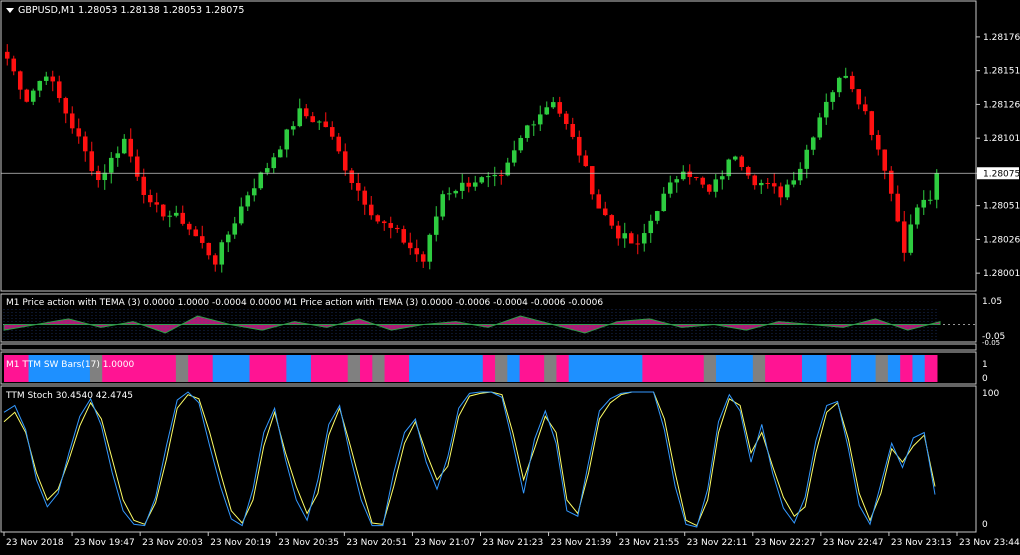 The height and width of the screenshot is (555, 1020). Describe the element at coordinates (985, 525) in the screenshot. I see `stoch-axis-bottom: 0` at that location.